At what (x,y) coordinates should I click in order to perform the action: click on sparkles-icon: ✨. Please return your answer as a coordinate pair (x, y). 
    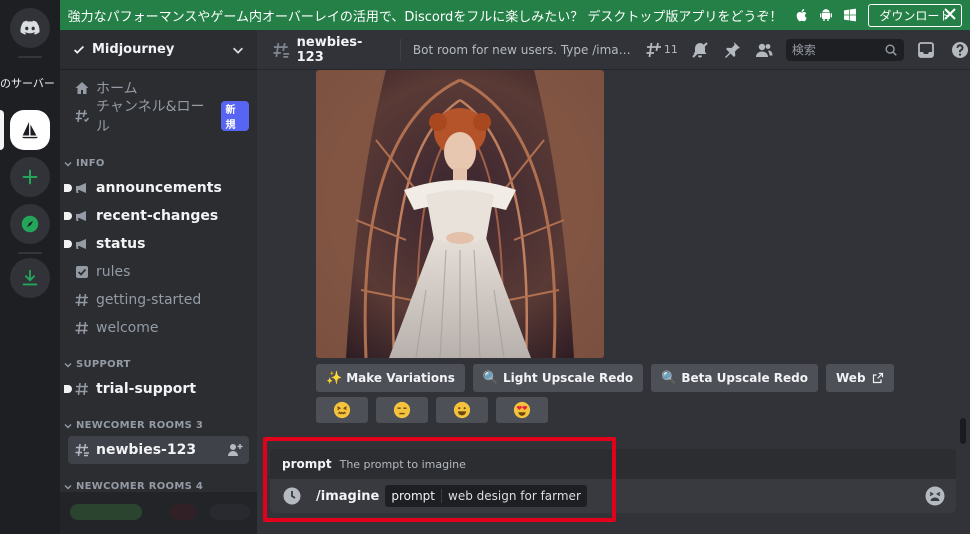
    Looking at the image, I should click on (334, 378).